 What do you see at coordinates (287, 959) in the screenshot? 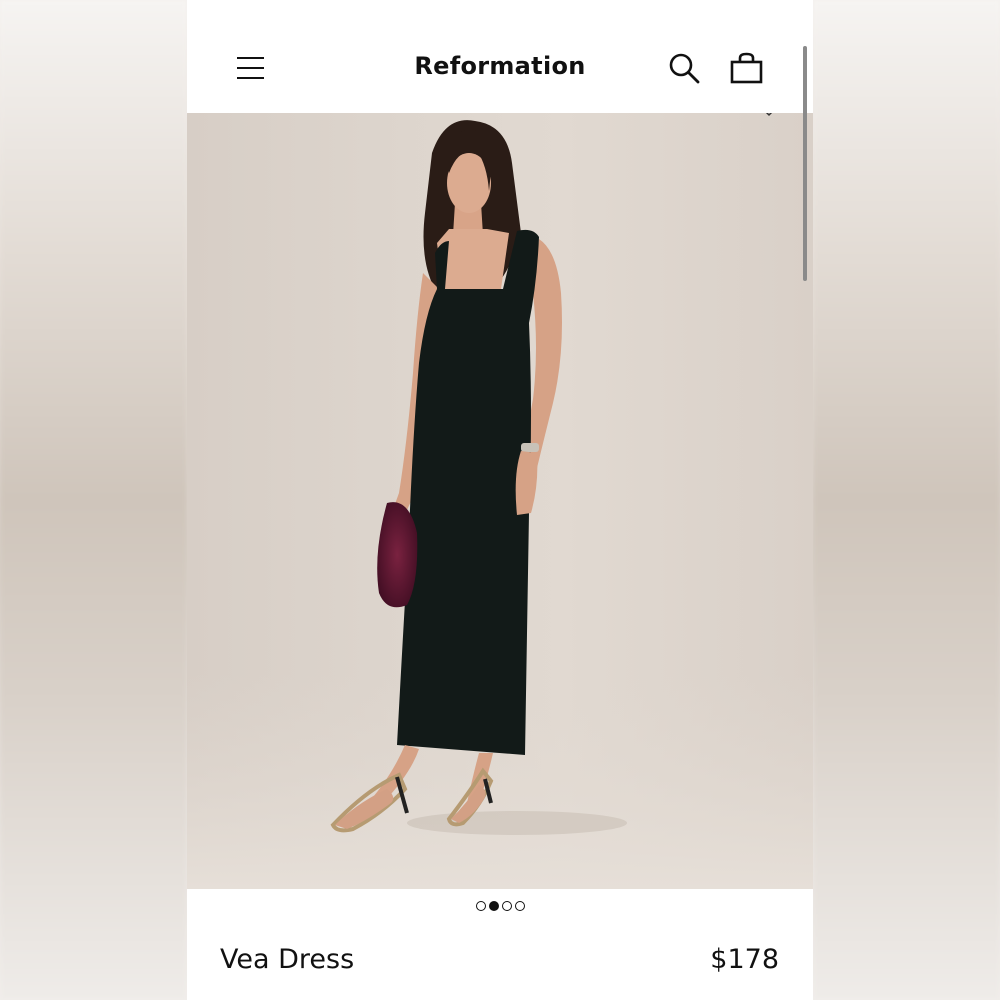
I see `product-name: Vea Dress` at bounding box center [287, 959].